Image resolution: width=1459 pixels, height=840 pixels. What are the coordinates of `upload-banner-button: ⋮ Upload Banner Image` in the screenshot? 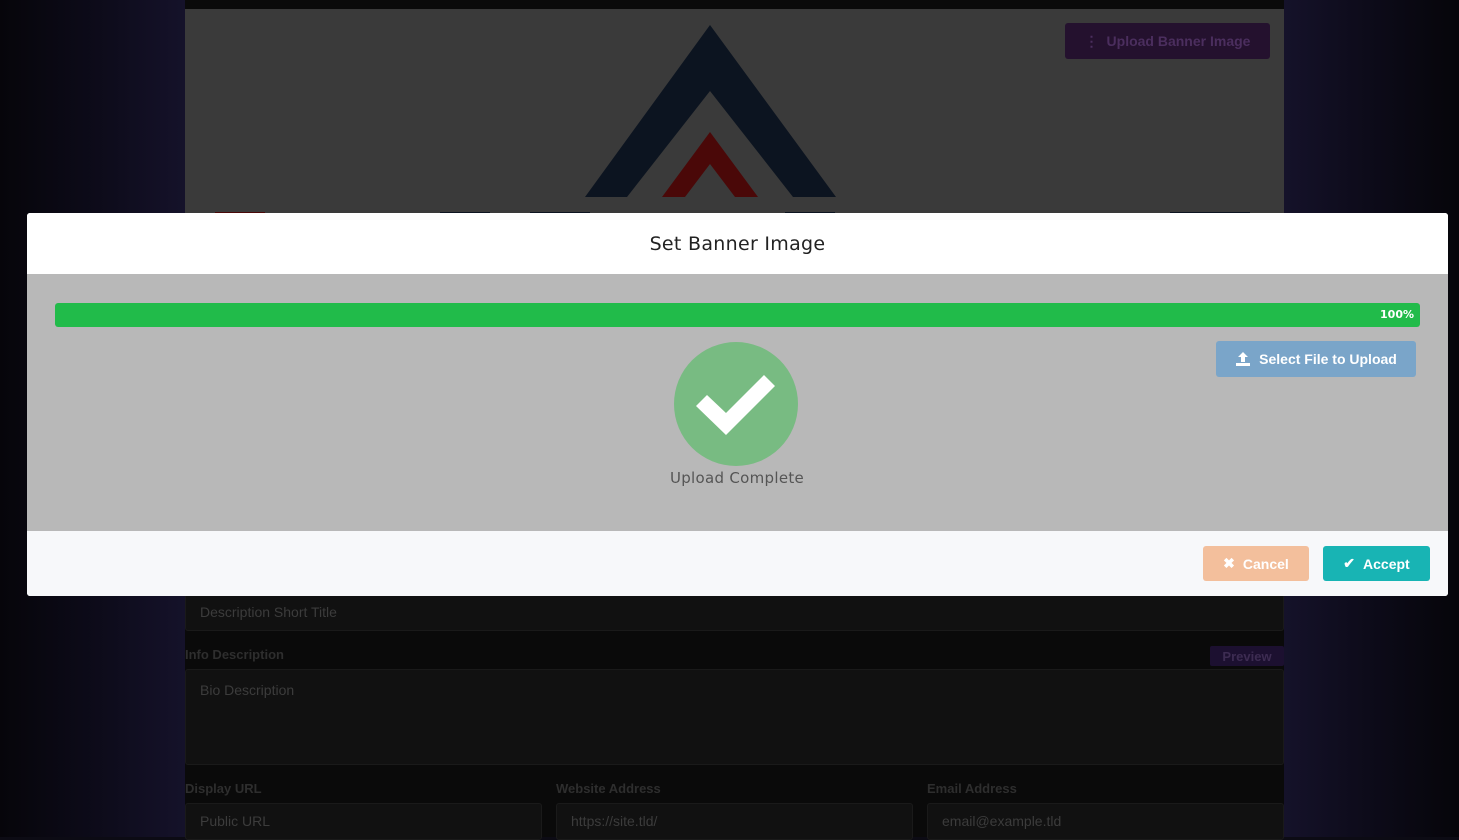 It's located at (1167, 41).